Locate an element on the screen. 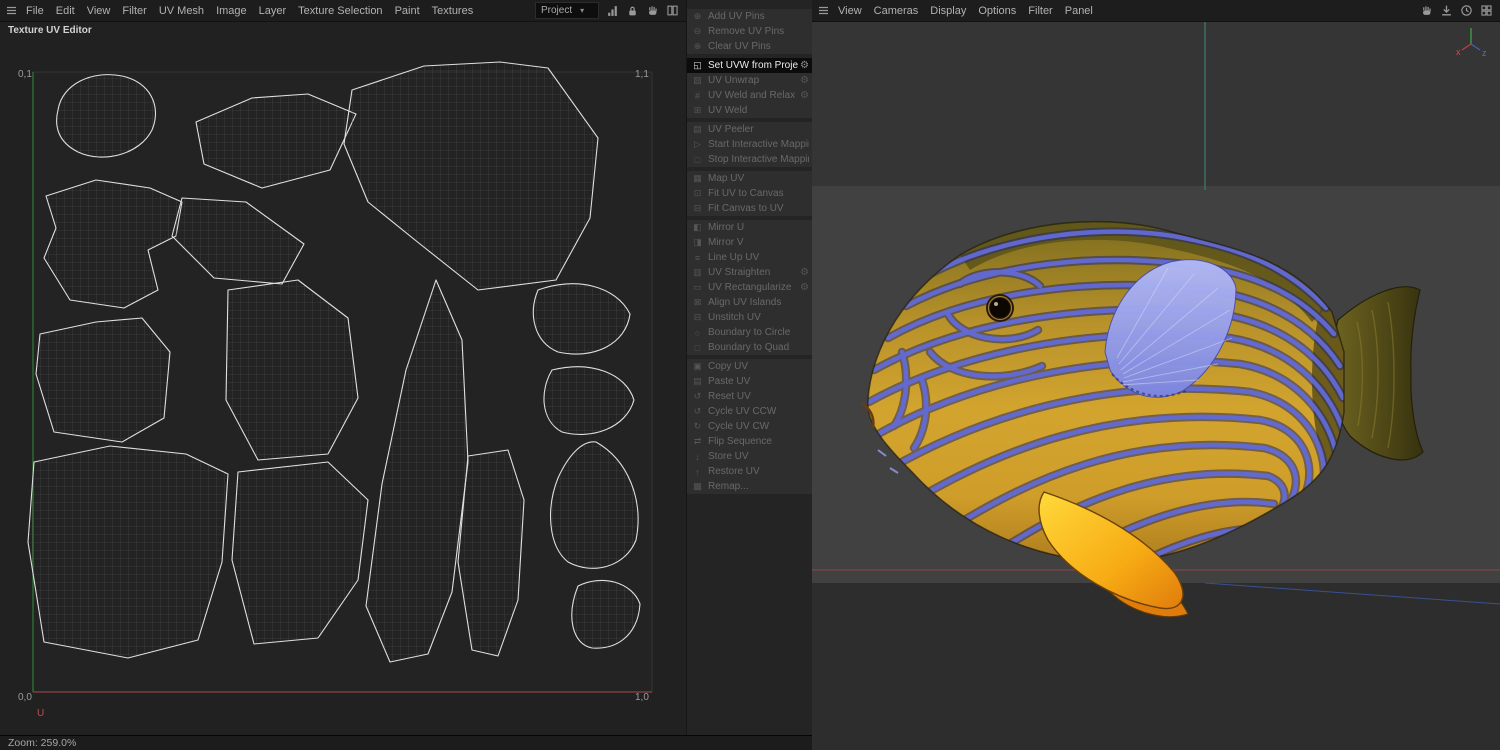 This screenshot has height=750, width=1500. quad-view-icon is located at coordinates (1486, 10).